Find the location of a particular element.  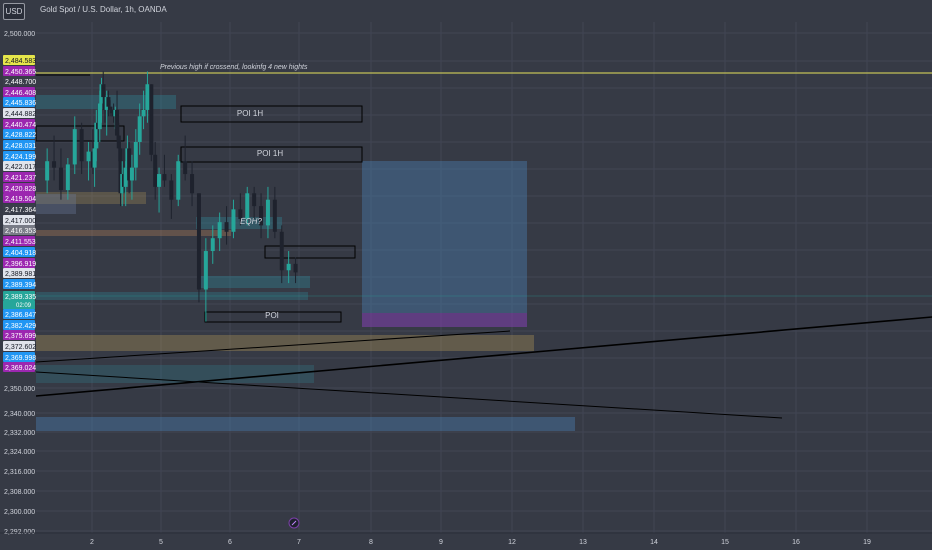

price-label-text: 2,417.364 is located at coordinates (20, 210).